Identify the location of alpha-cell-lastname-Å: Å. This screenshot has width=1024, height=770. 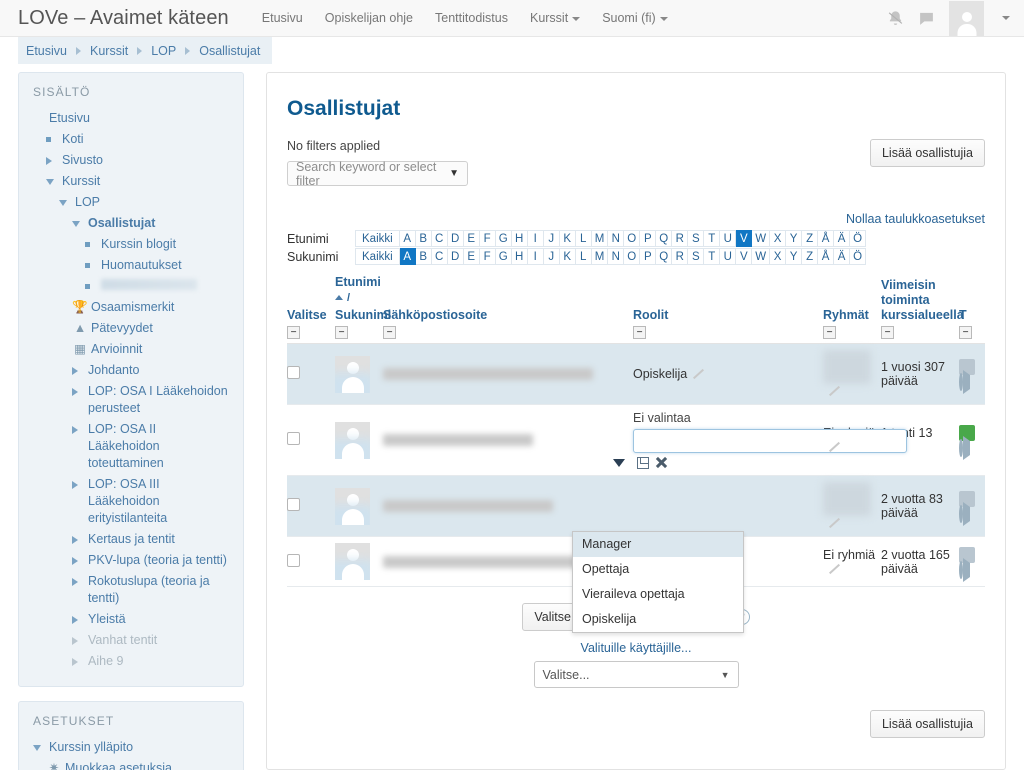
(826, 256).